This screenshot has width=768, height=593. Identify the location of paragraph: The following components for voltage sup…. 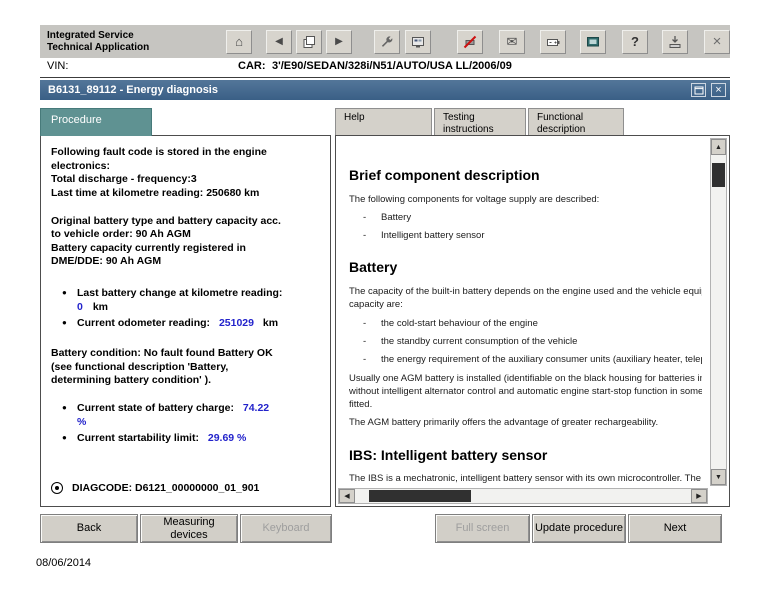
(474, 199).